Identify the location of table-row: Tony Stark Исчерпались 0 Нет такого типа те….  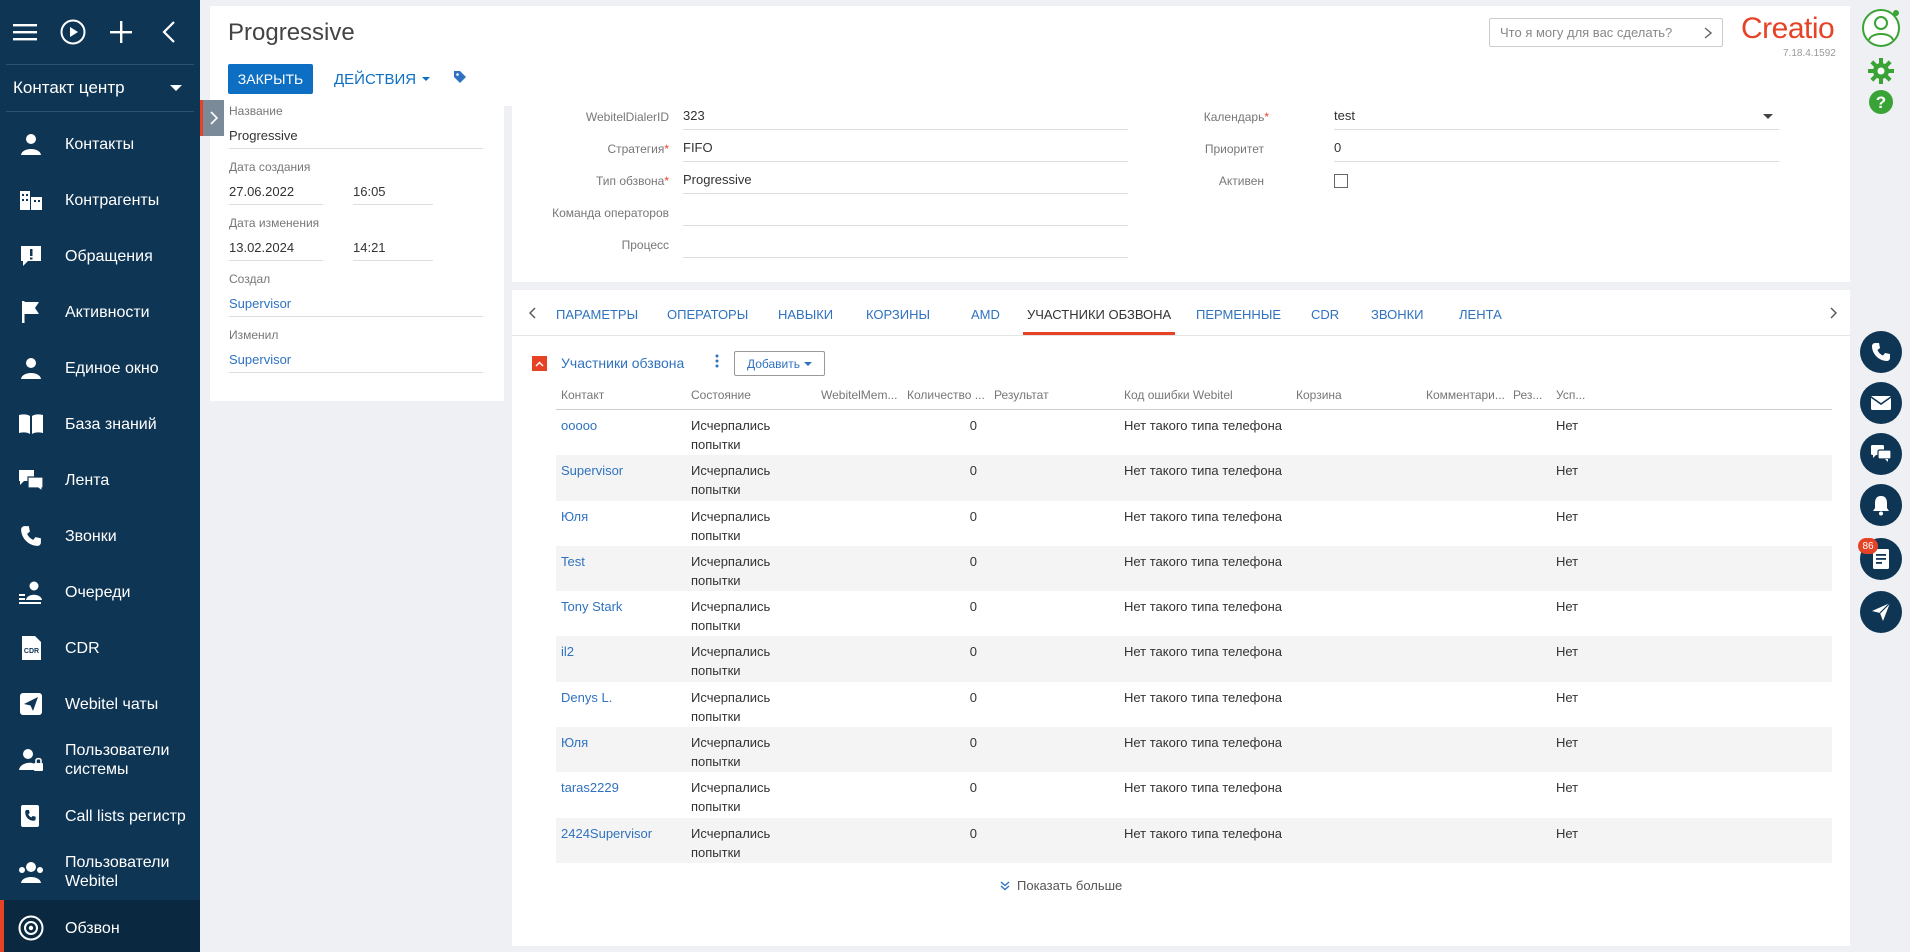
(1194, 613).